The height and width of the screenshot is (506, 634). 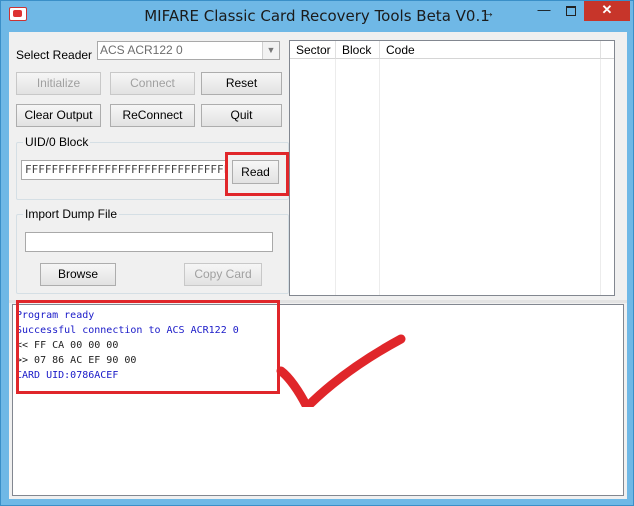 I want to click on uid-input: FFFFFFFFFFFFFFFFFFFFFFFFFFFFFFFF, so click(x=124, y=170).